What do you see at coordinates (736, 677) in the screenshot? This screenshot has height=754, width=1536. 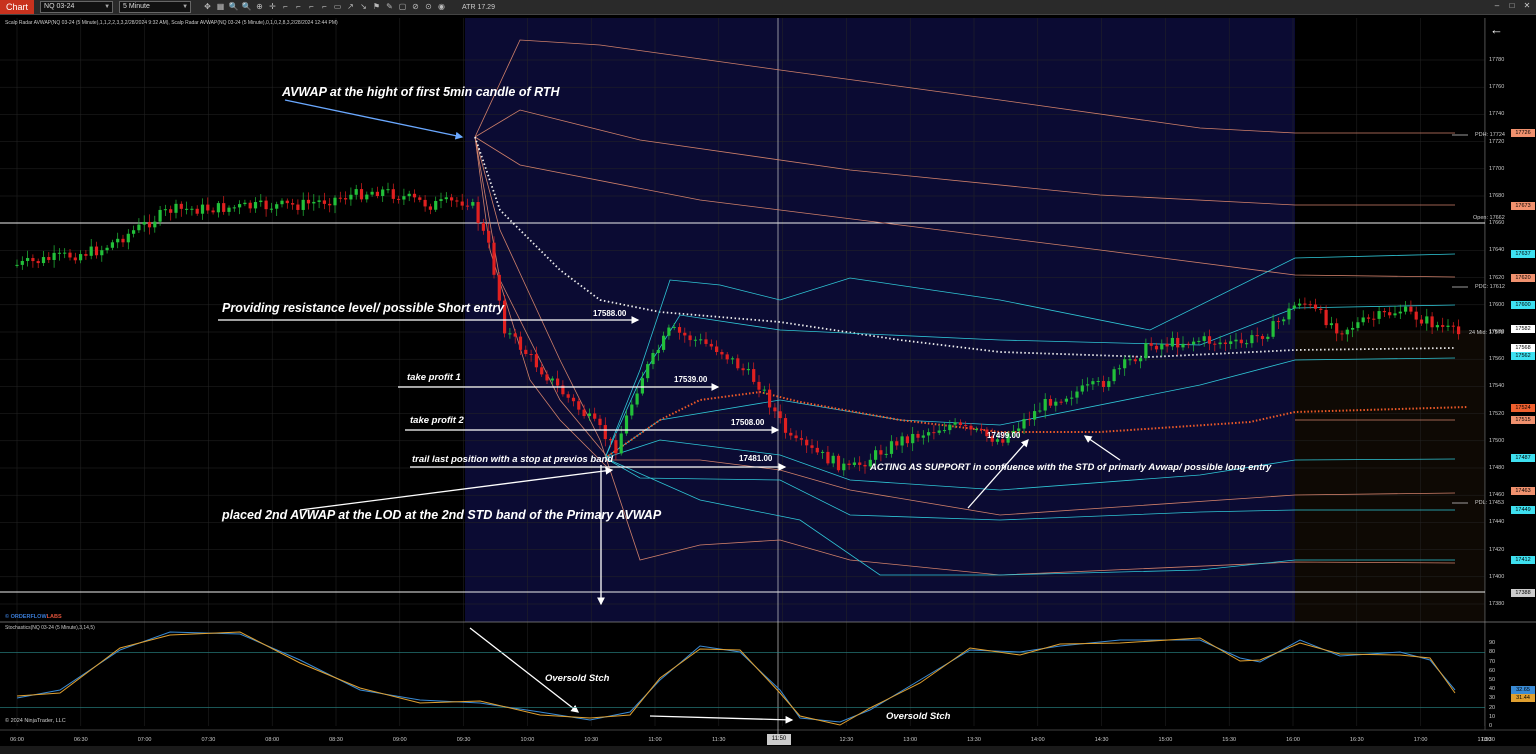 I see `stoch-k-line` at bounding box center [736, 677].